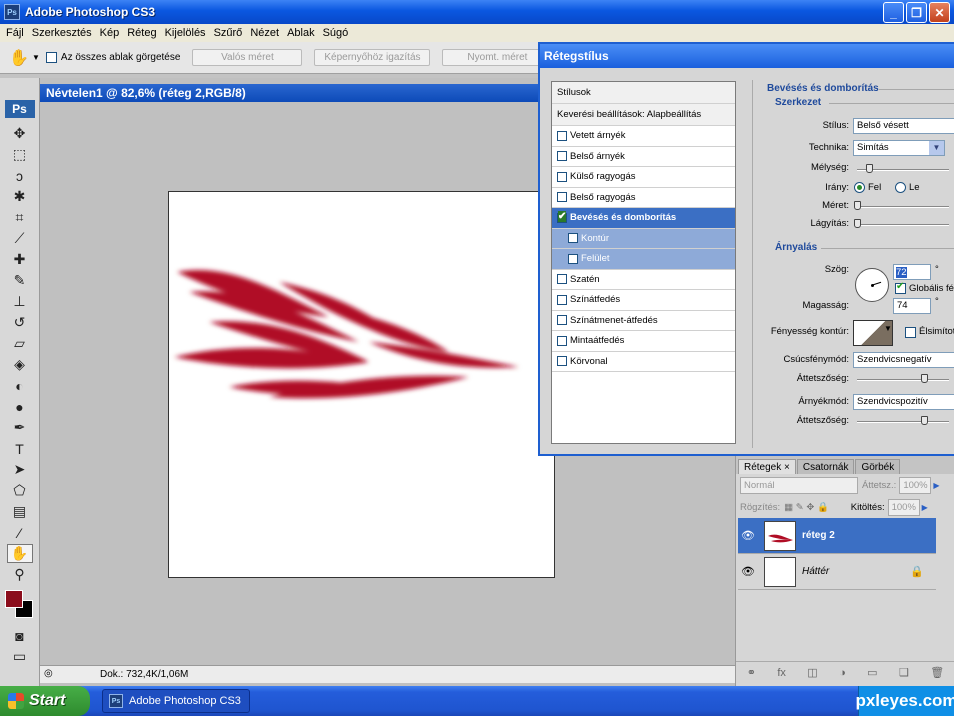  Describe the element at coordinates (643, 198) in the screenshot. I see `style-item: Belső ragyogás` at that location.